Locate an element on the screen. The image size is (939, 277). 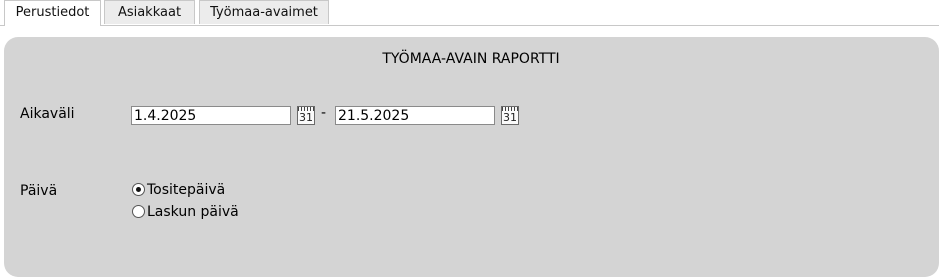
tab-perustiedot: Perustiedot is located at coordinates (52, 13).